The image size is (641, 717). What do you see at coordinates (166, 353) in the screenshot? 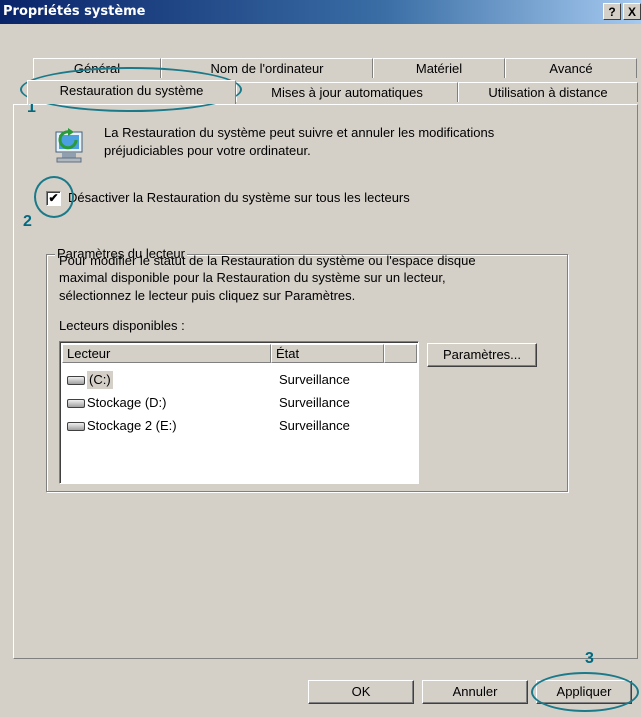
I see `column-header-drive: Lecteur` at bounding box center [166, 353].